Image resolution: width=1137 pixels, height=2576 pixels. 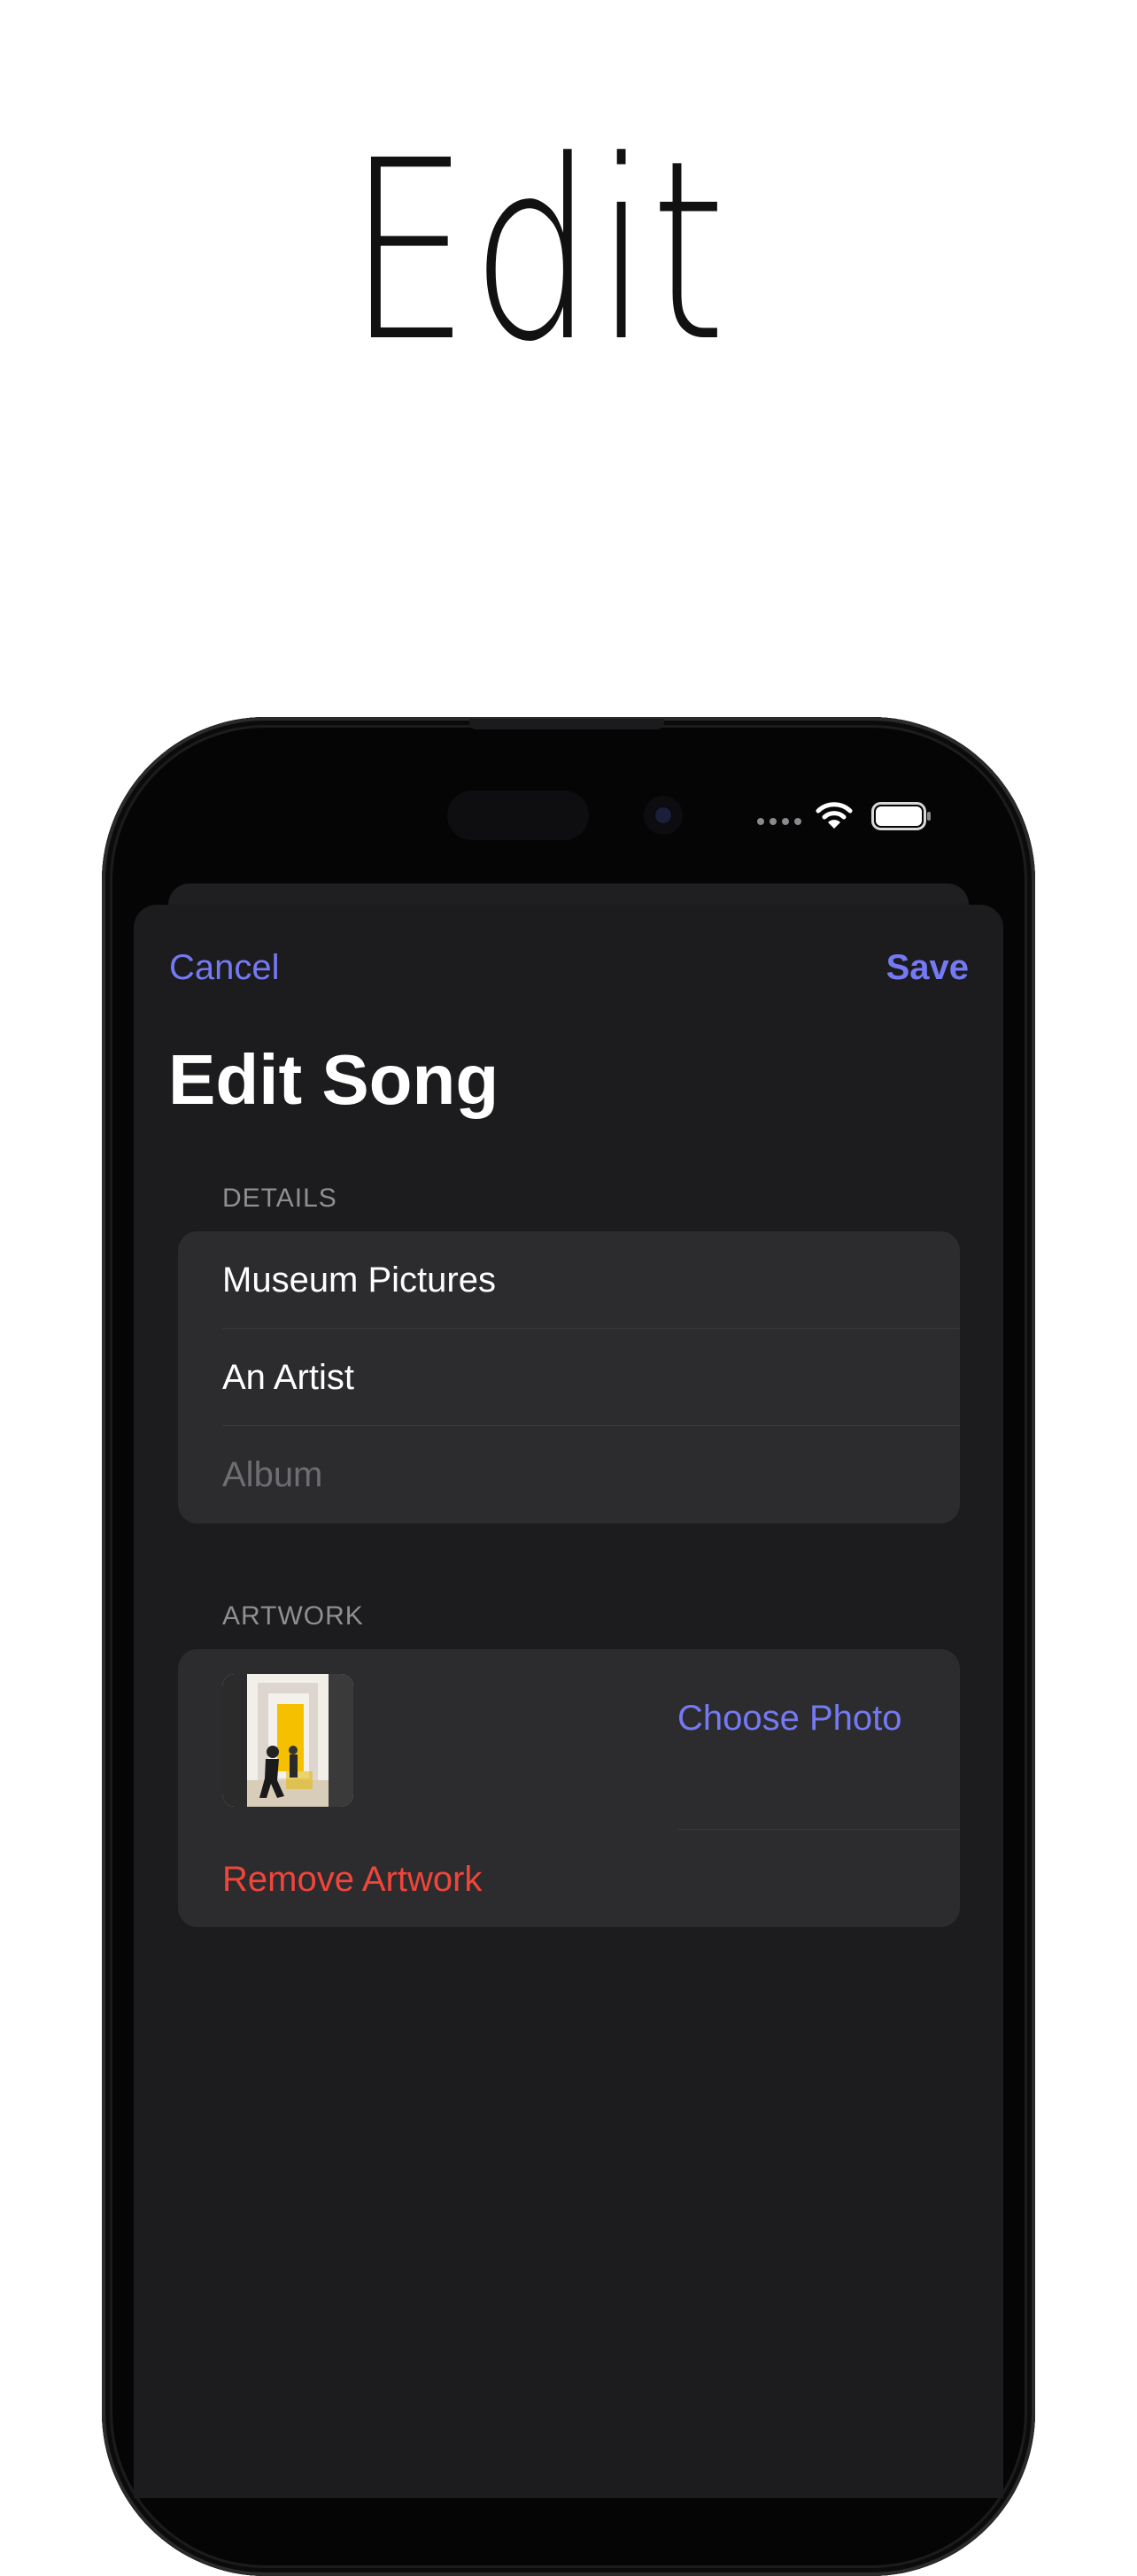 What do you see at coordinates (352, 1879) in the screenshot?
I see `remove-artwork-button: Remove Artwork` at bounding box center [352, 1879].